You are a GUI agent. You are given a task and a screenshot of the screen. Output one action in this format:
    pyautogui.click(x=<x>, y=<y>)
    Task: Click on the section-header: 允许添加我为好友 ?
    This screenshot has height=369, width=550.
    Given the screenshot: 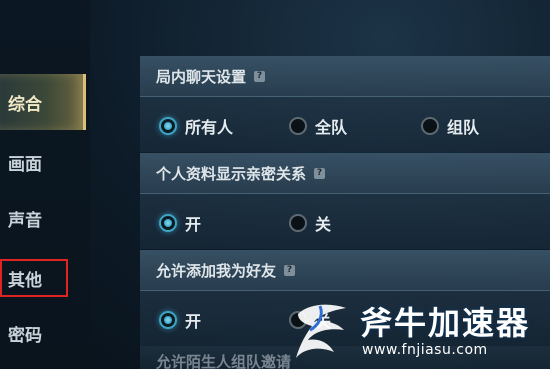 What is the action you would take?
    pyautogui.click(x=345, y=270)
    